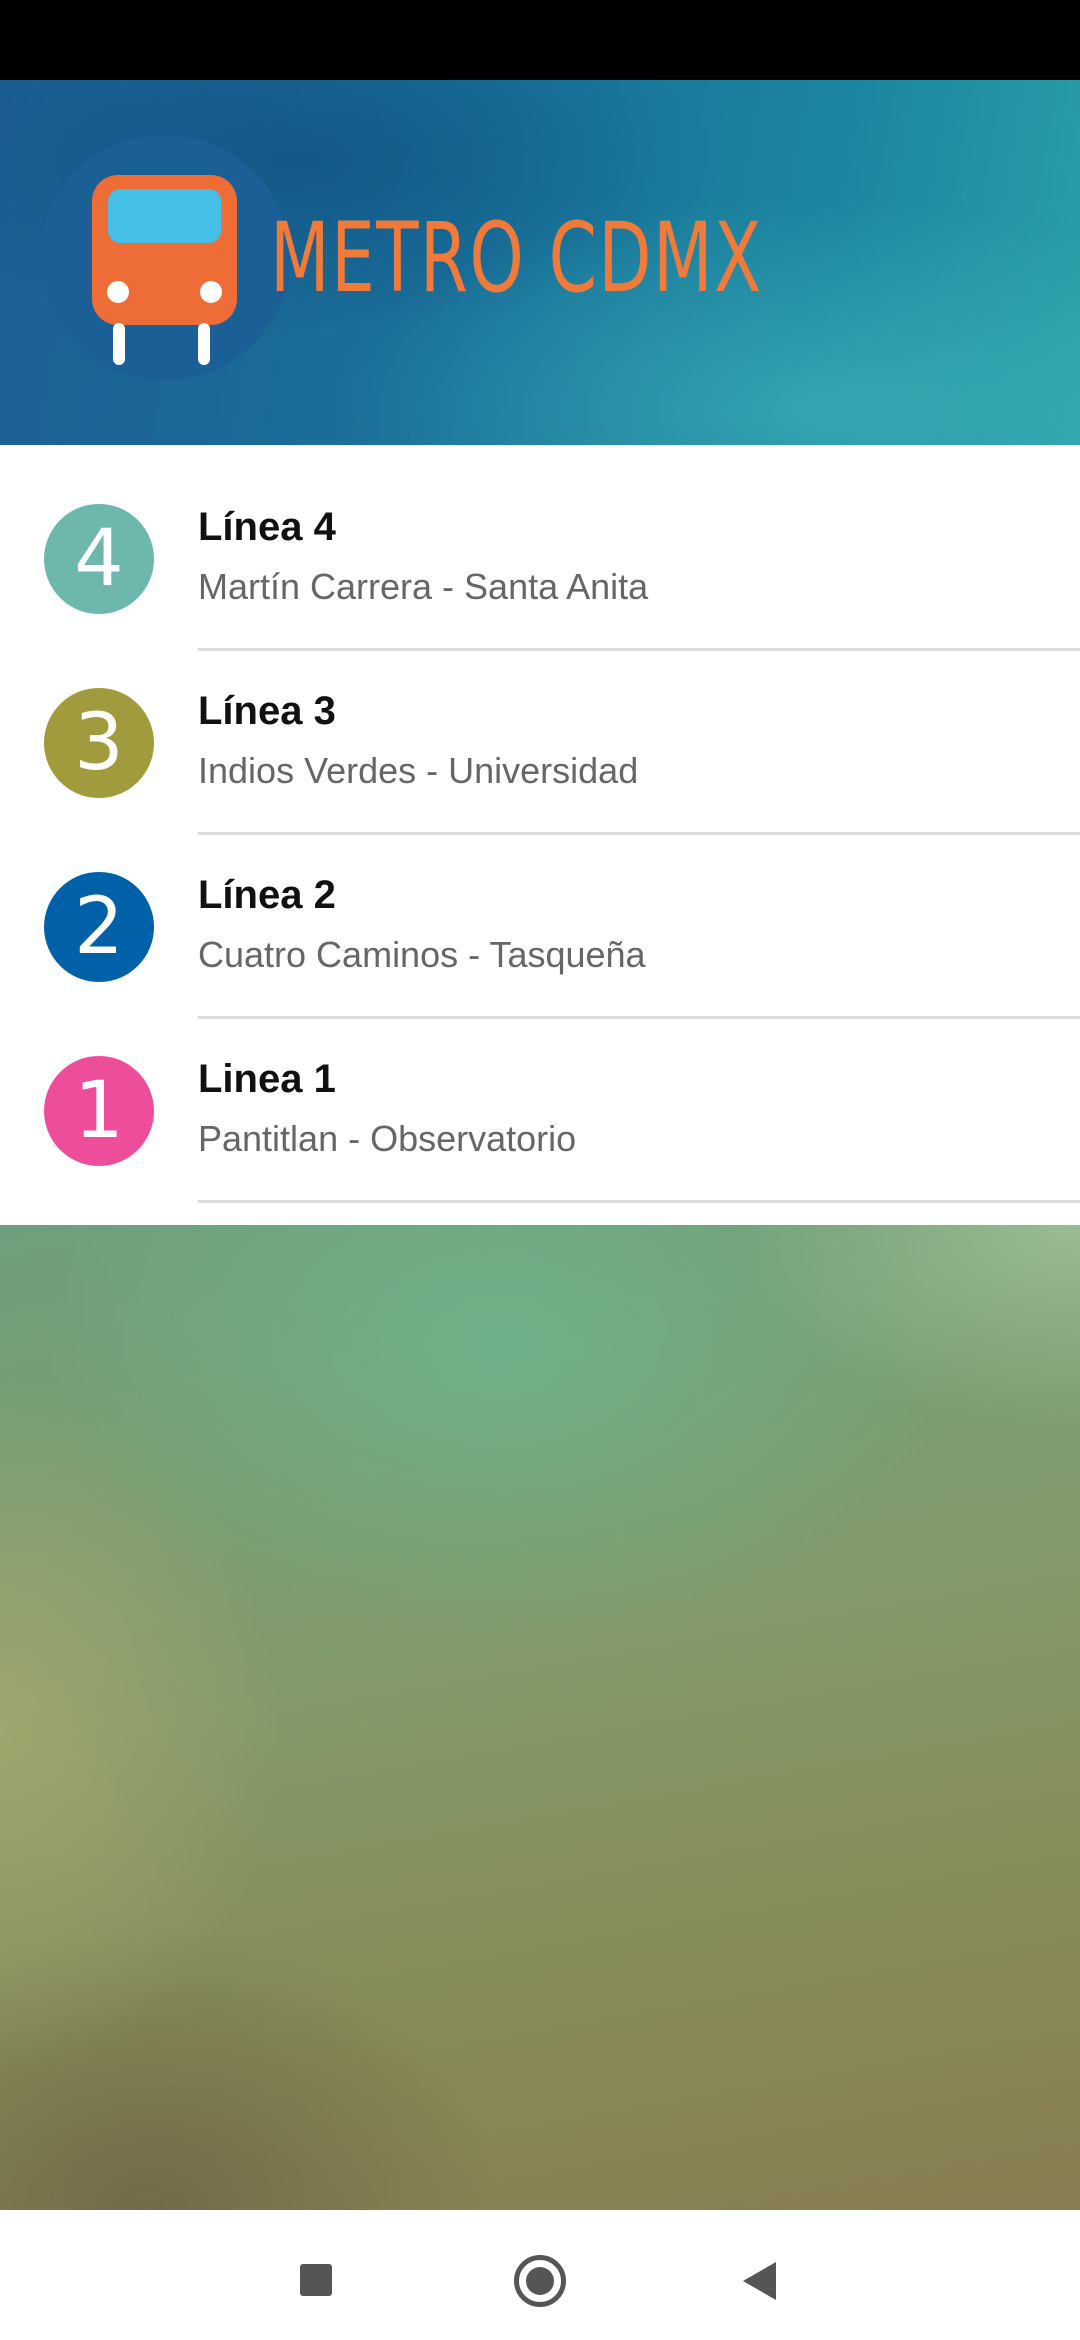 The width and height of the screenshot is (1080, 2340). Describe the element at coordinates (516, 258) in the screenshot. I see `app-title: METRO CDMX` at that location.